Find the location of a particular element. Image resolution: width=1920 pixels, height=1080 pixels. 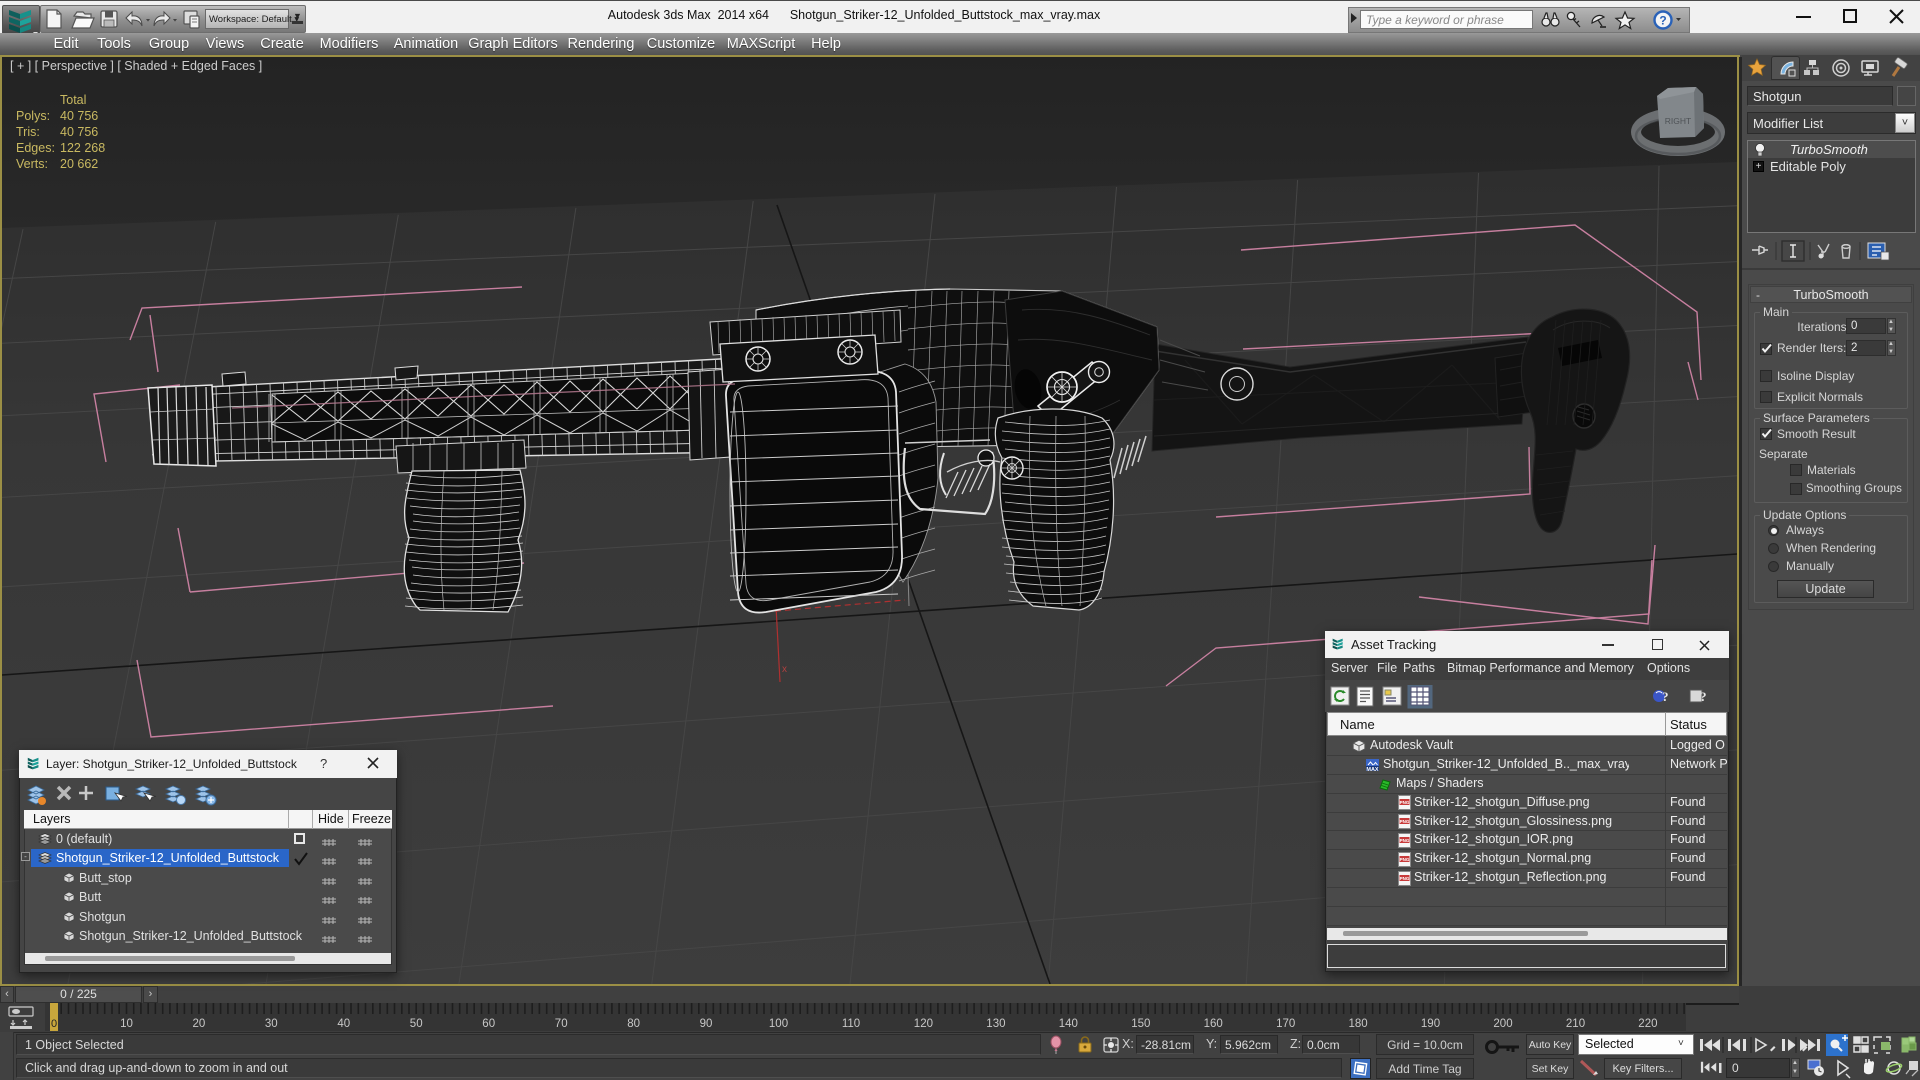

svg-text: 20 662 is located at coordinates (79, 164).